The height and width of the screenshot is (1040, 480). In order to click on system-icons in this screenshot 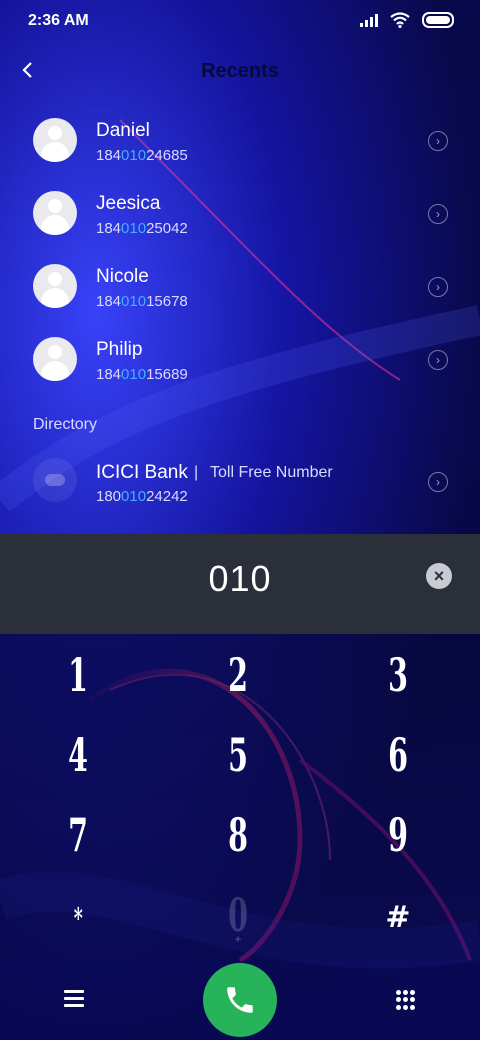, I will do `click(407, 20)`.